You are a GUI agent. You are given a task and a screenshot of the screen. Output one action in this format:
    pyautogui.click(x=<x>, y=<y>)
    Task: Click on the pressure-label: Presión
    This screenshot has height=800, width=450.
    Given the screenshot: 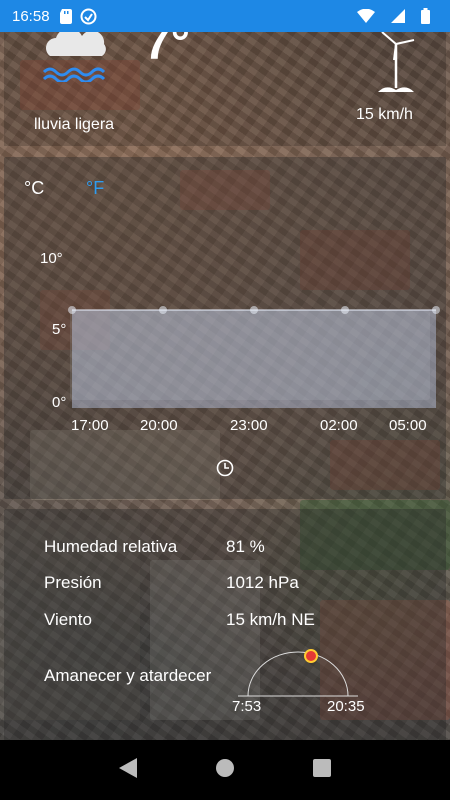 What is the action you would take?
    pyautogui.click(x=73, y=582)
    